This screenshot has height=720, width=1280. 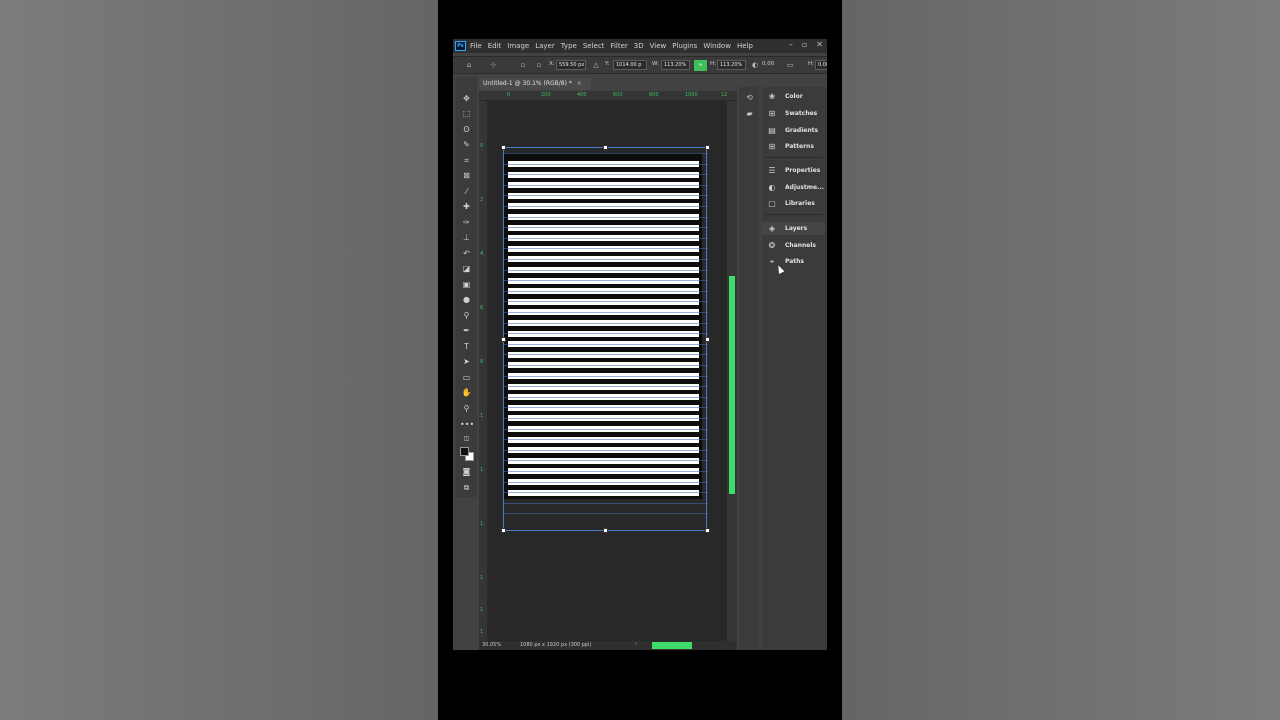 I want to click on transform-handle-bottom-right, so click(x=707, y=530).